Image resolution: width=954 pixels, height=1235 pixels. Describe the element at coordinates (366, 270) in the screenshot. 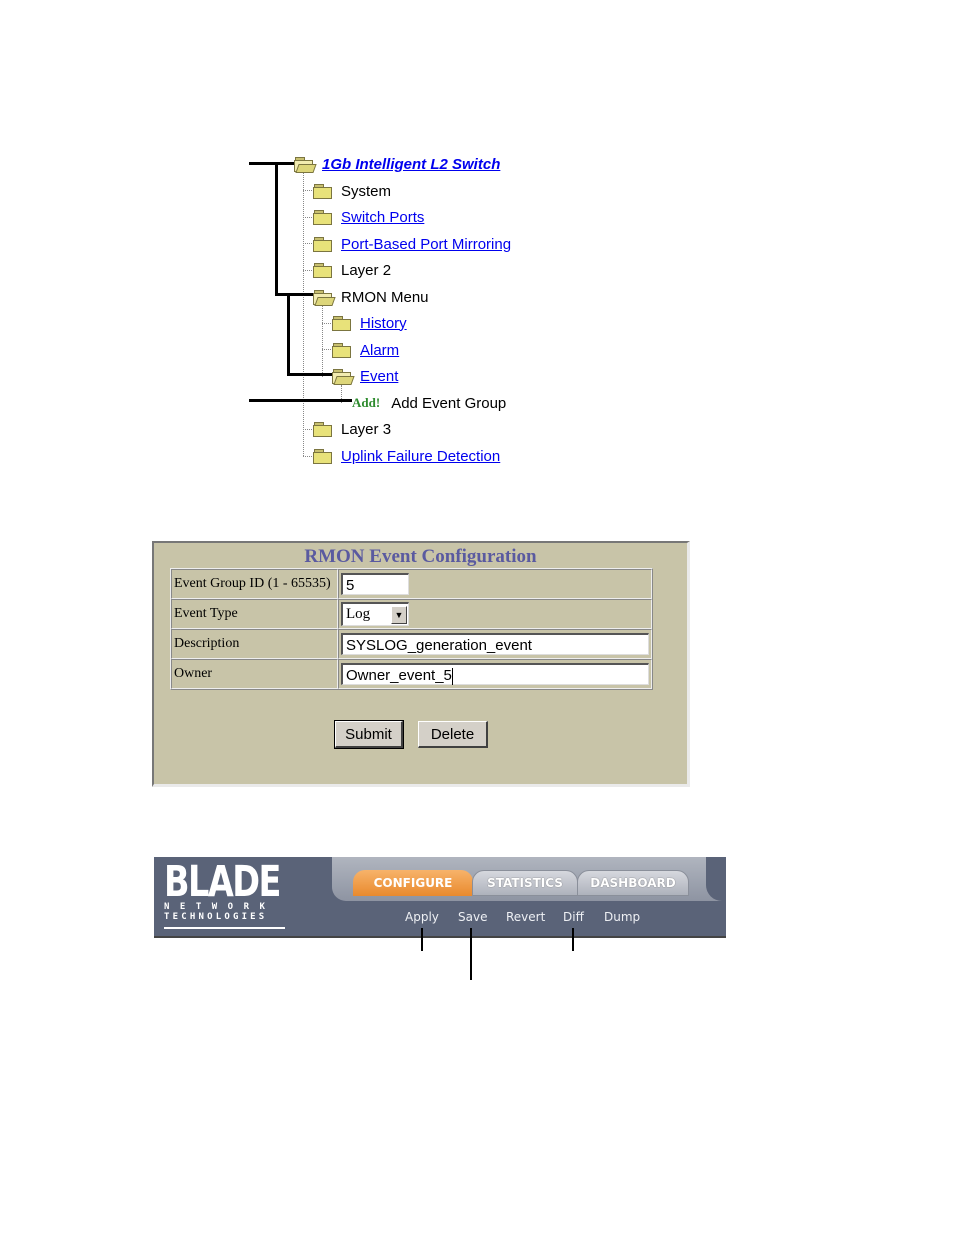

I see `tree-label: Layer 2` at that location.